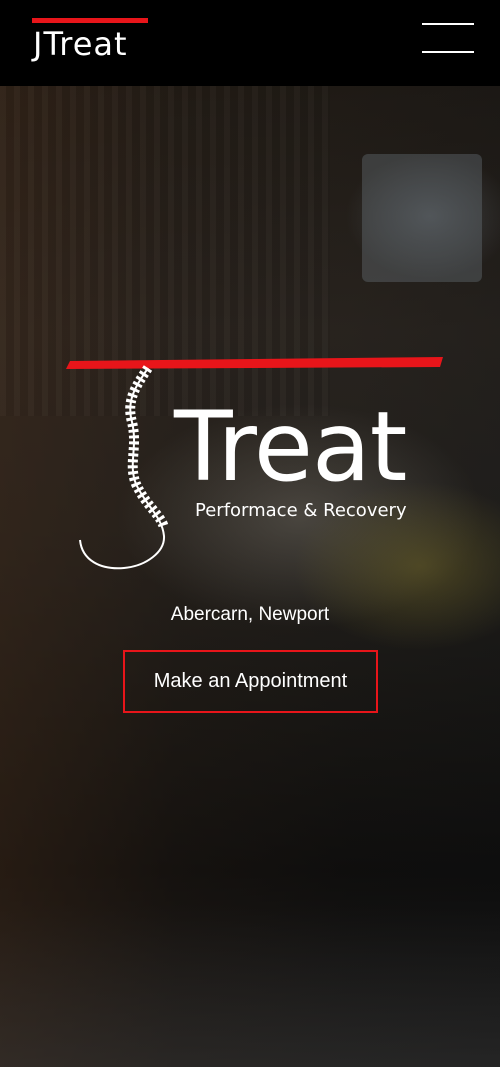 Image resolution: width=500 pixels, height=1067 pixels. What do you see at coordinates (250, 614) in the screenshot?
I see `location-text: Abercarn, Newport` at bounding box center [250, 614].